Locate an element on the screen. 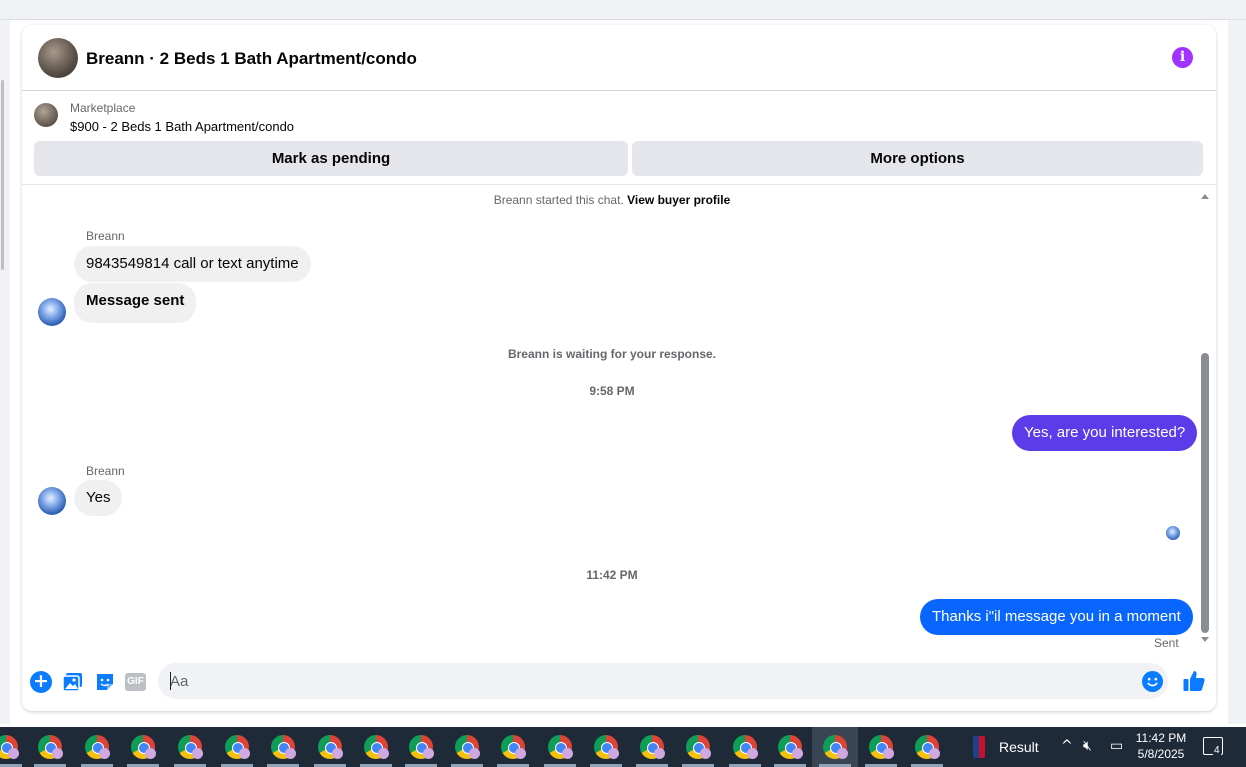 The image size is (1246, 767). scroll-up-arrow is located at coordinates (1205, 196).